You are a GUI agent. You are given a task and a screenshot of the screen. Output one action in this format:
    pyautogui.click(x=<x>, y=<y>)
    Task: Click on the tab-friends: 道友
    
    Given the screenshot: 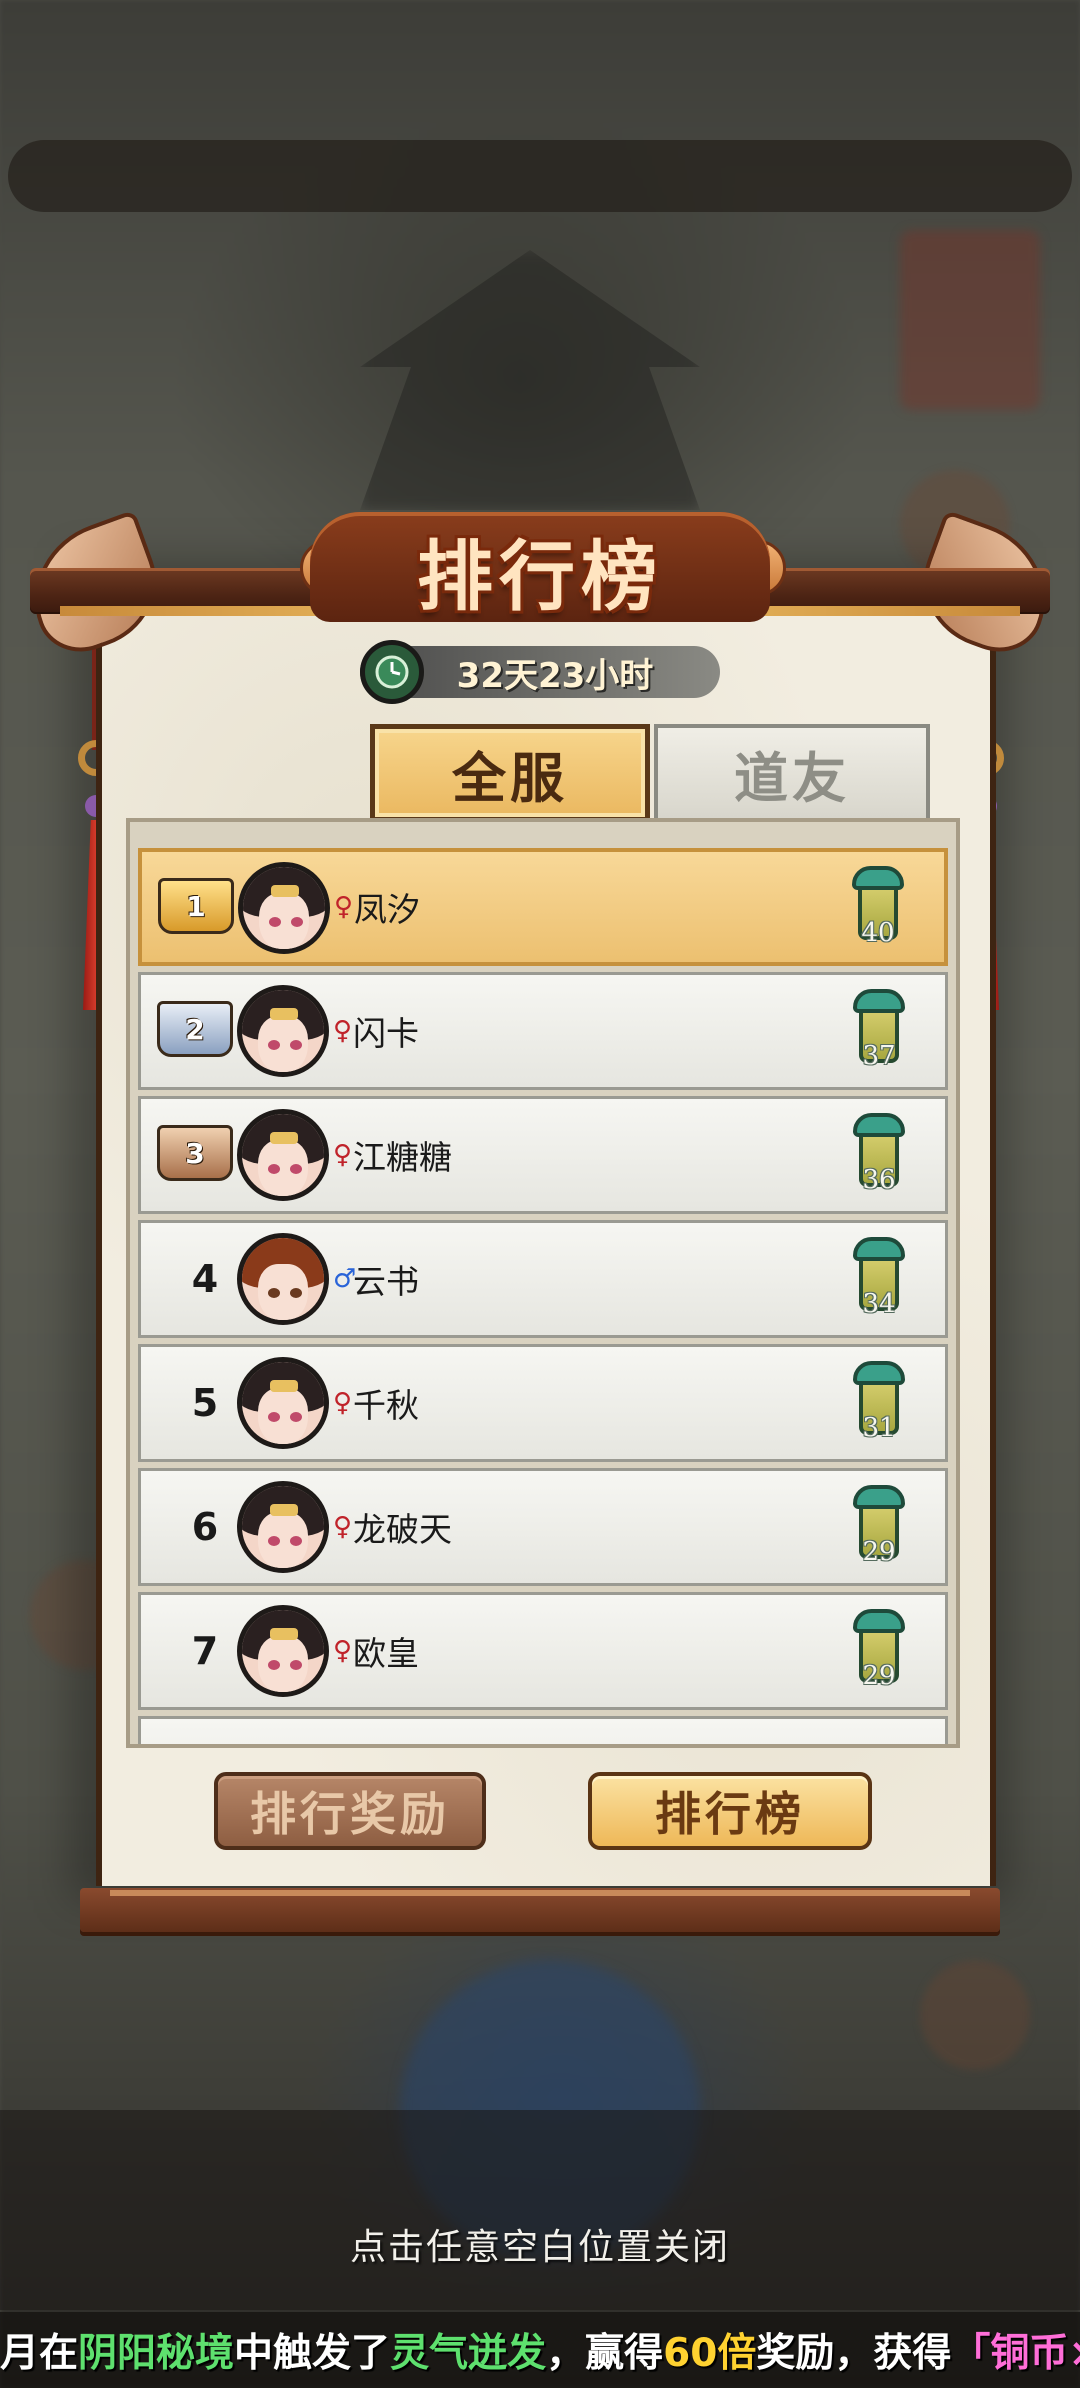 What is the action you would take?
    pyautogui.click(x=792, y=773)
    